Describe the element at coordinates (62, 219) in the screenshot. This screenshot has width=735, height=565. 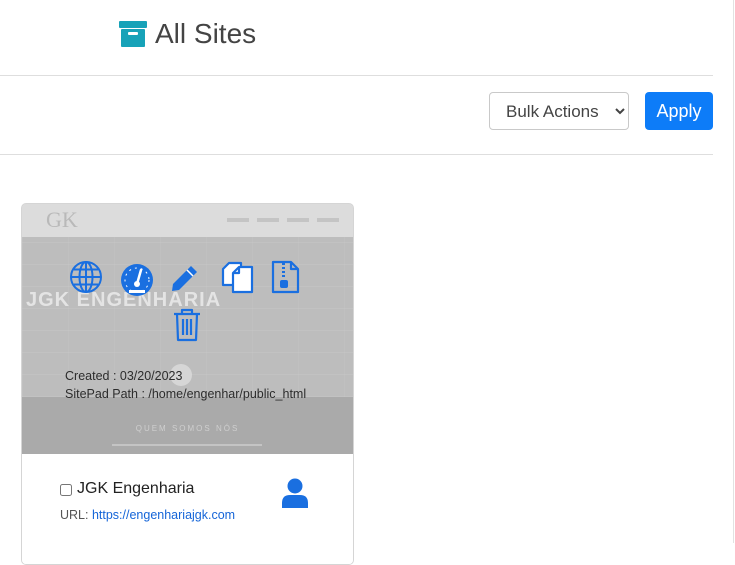
I see `thumbnail-logo: GK` at that location.